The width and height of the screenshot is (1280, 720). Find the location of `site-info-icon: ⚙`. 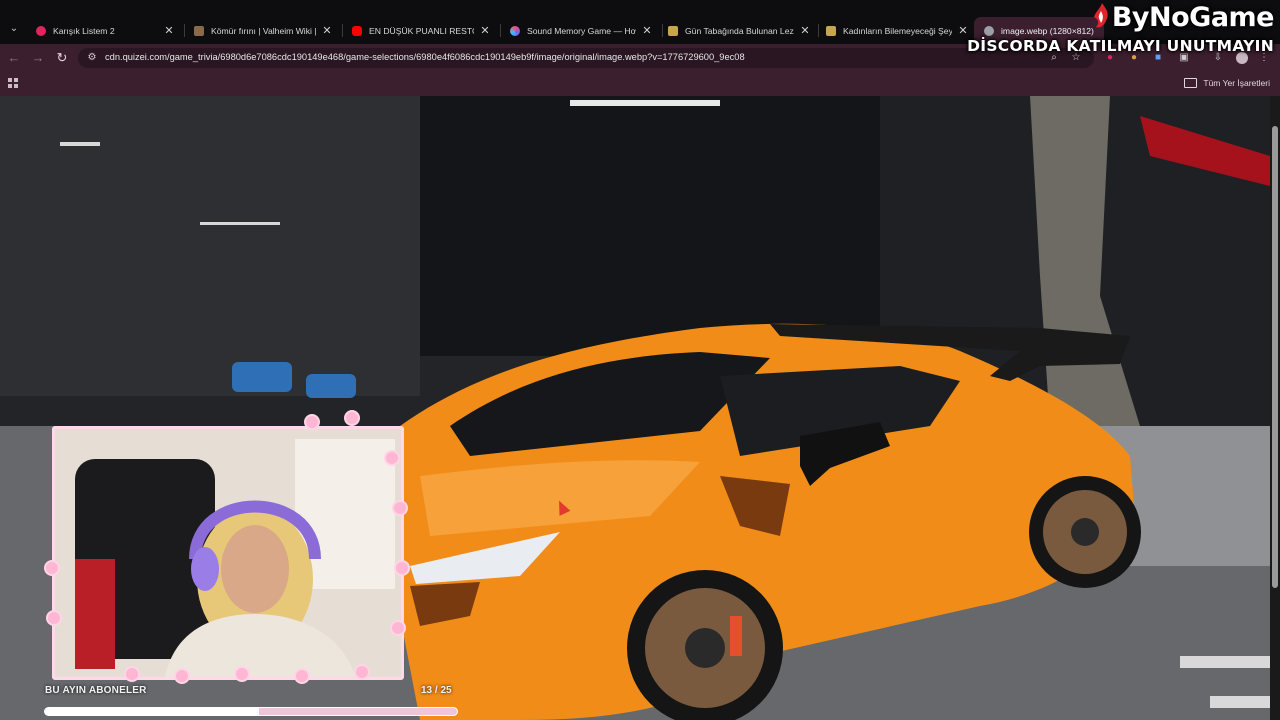

site-info-icon: ⚙ is located at coordinates (92, 58).